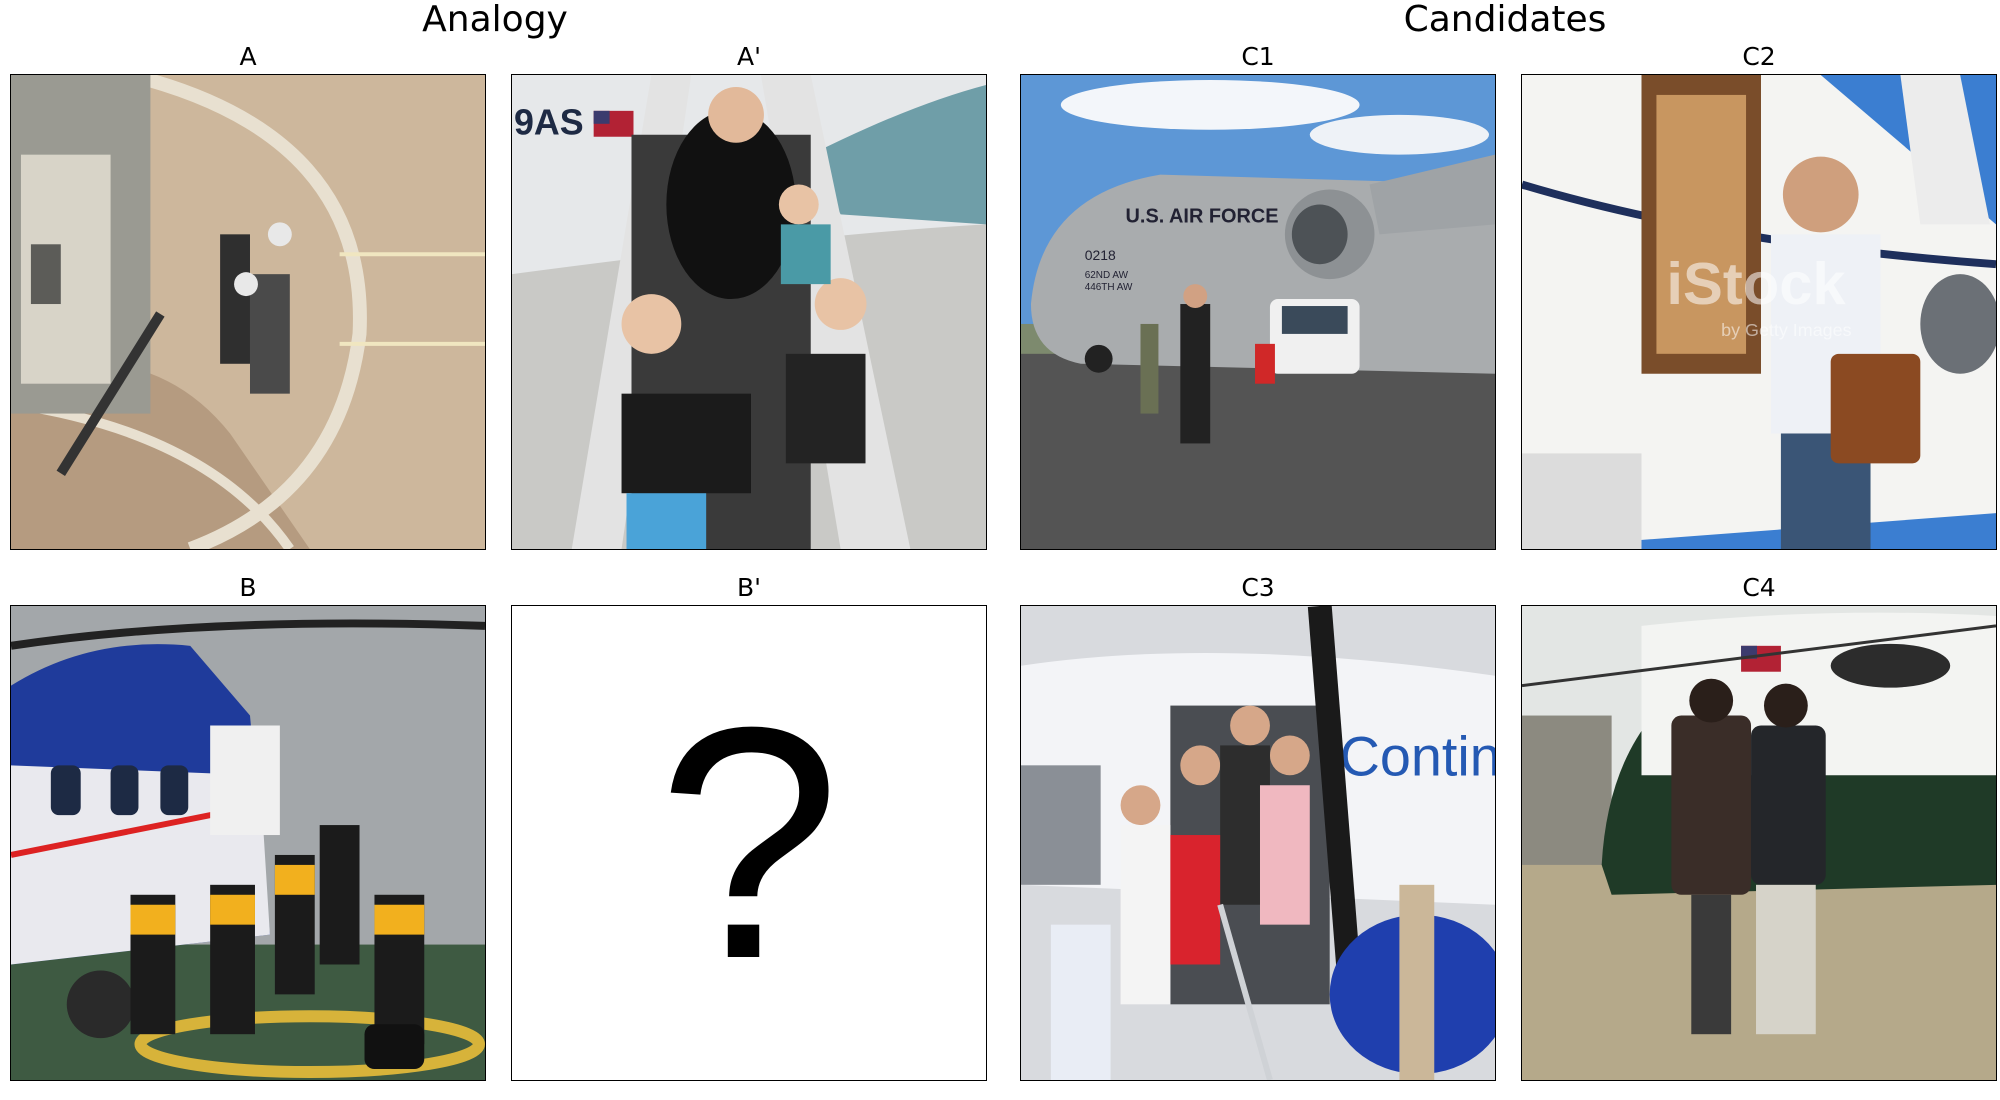  I want to click on private-jet-man-image: iStock by Getty Images, so click(1759, 312).